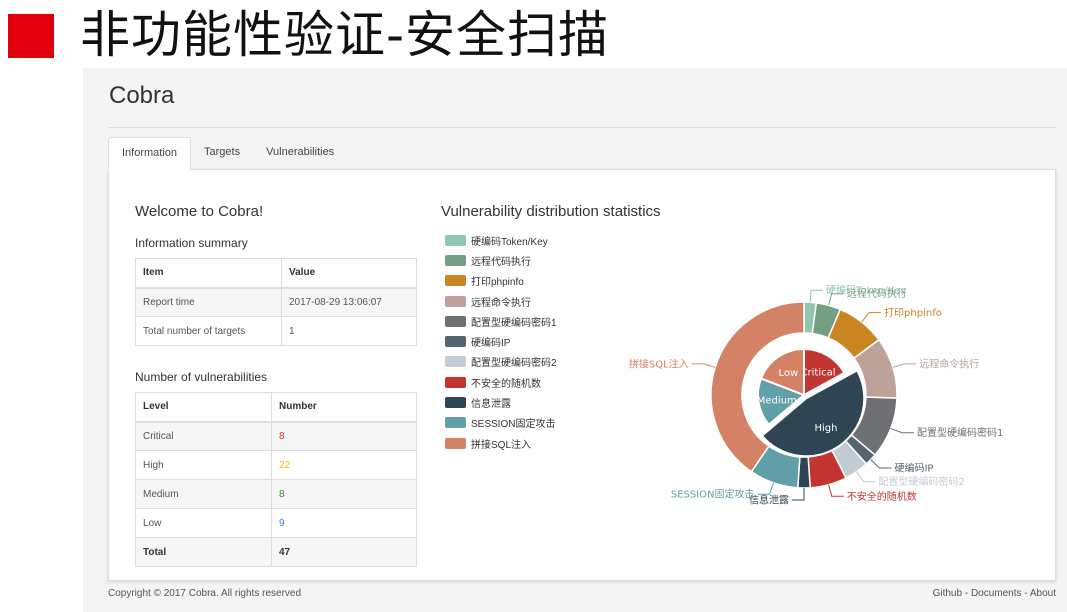  I want to click on tab-vulnerabilities: Vulnerabilities, so click(300, 153).